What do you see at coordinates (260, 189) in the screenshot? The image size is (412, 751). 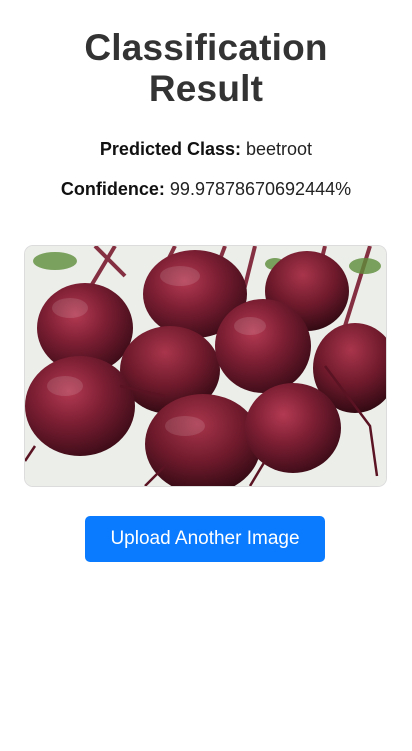 I see `confidence-value: 99.97878670692444%` at bounding box center [260, 189].